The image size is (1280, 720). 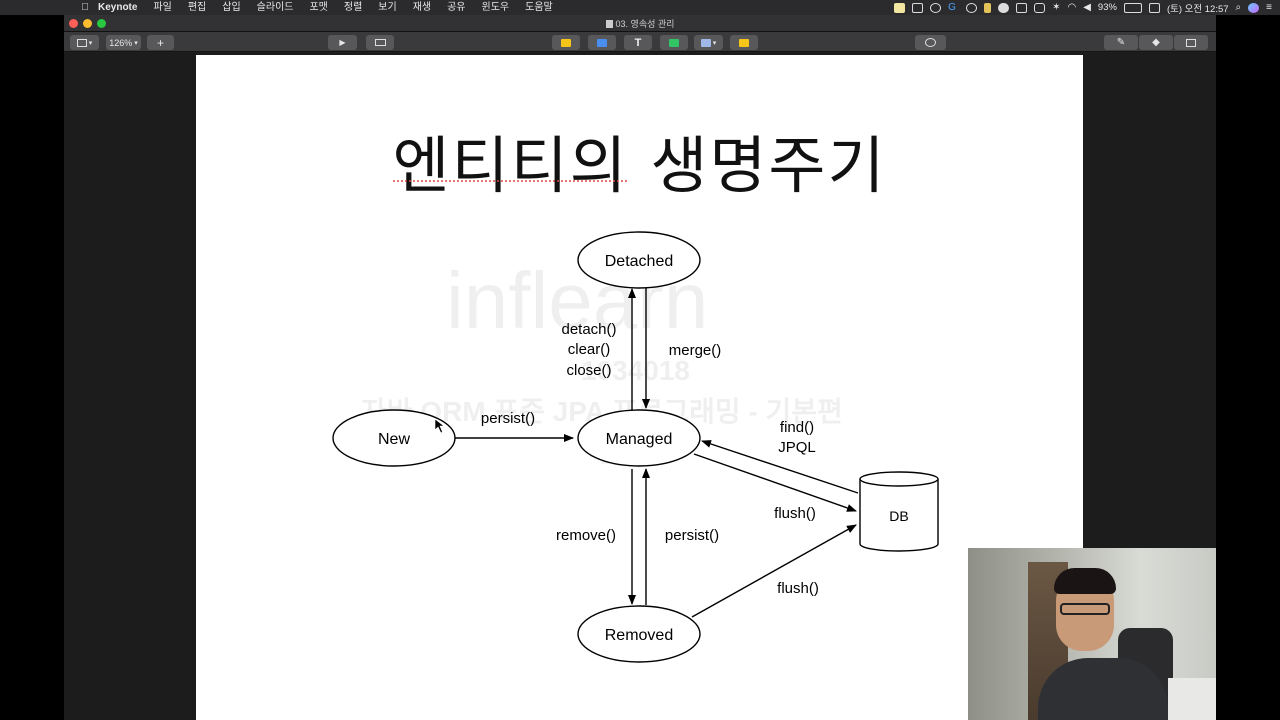 I want to click on label-find: find(), so click(x=797, y=427).